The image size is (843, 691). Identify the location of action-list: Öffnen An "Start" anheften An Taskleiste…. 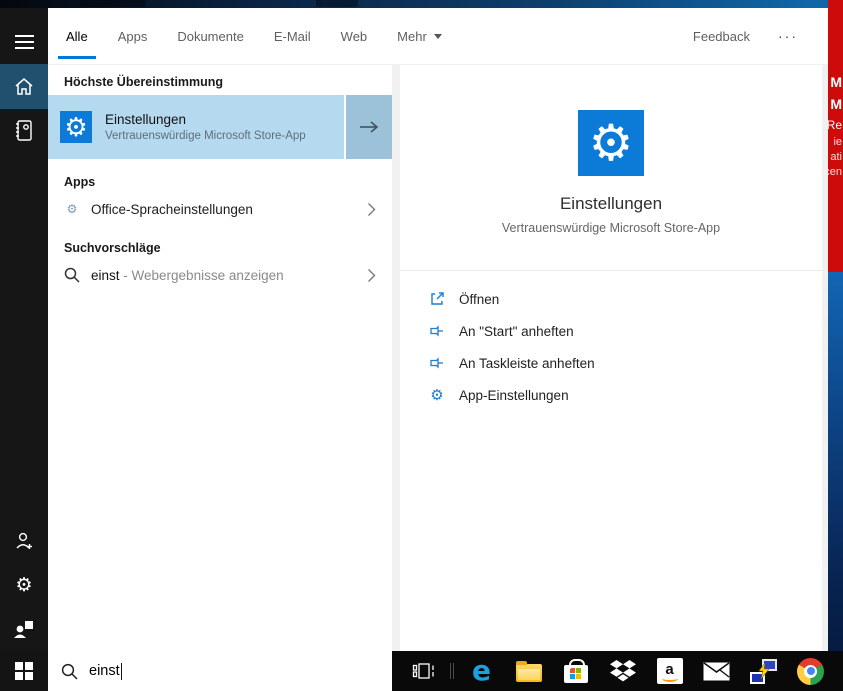
(611, 347).